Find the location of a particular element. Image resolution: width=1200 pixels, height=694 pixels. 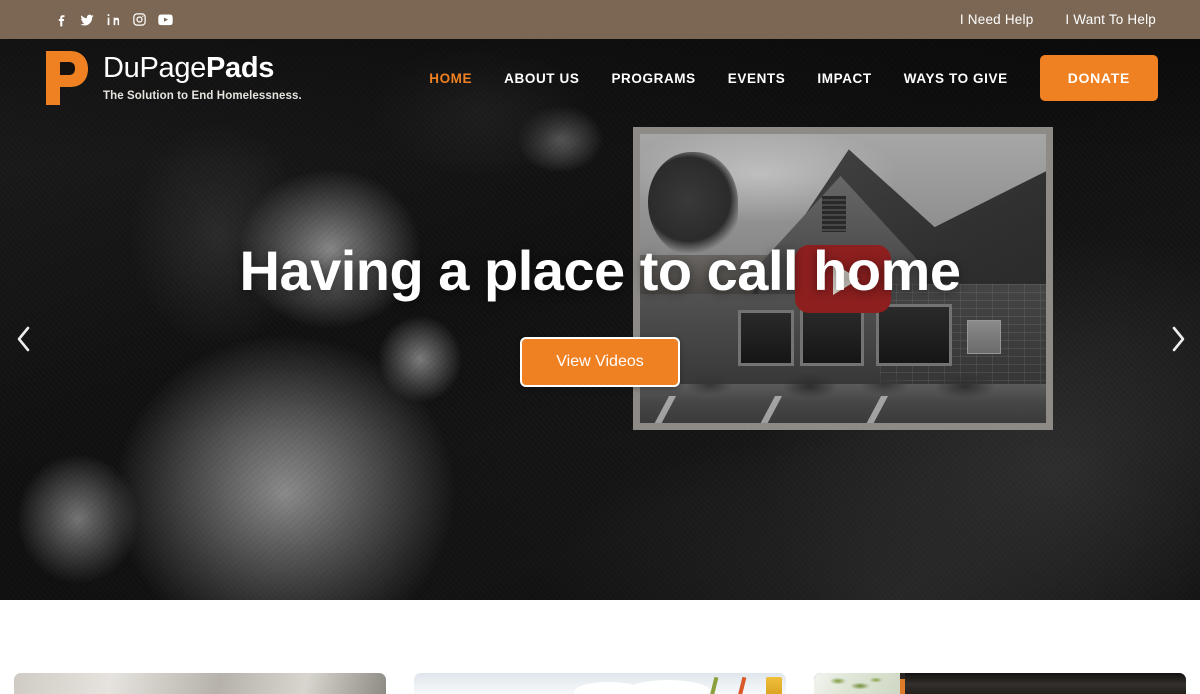

youtube-play-icon is located at coordinates (843, 278).